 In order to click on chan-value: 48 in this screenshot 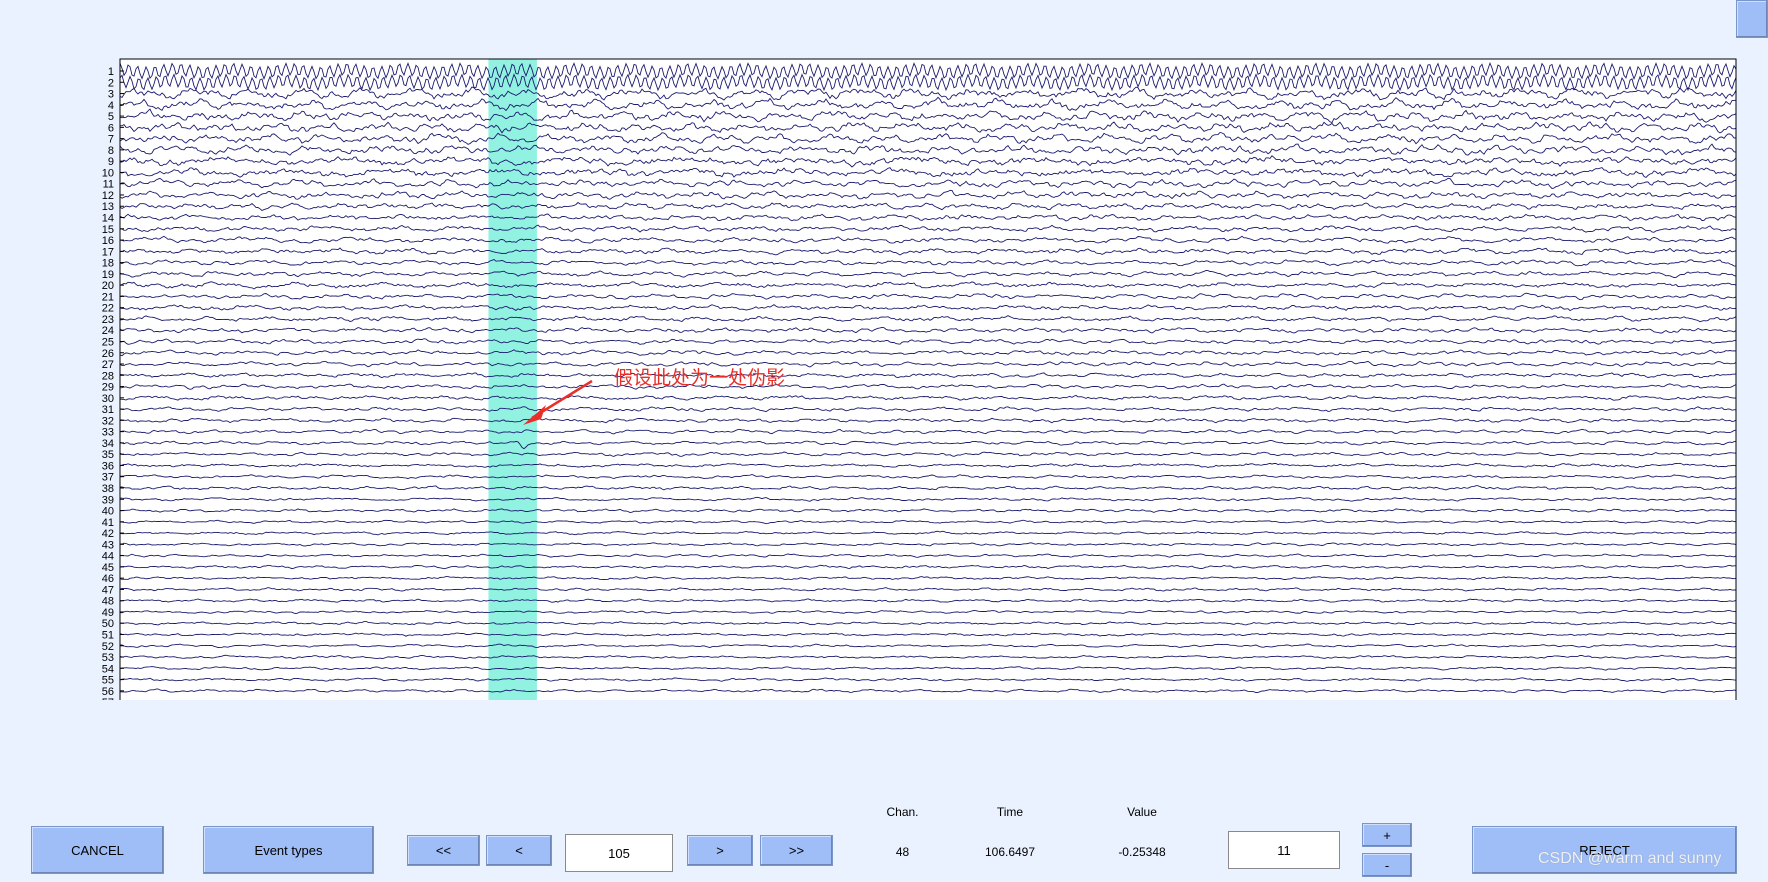, I will do `click(902, 852)`.